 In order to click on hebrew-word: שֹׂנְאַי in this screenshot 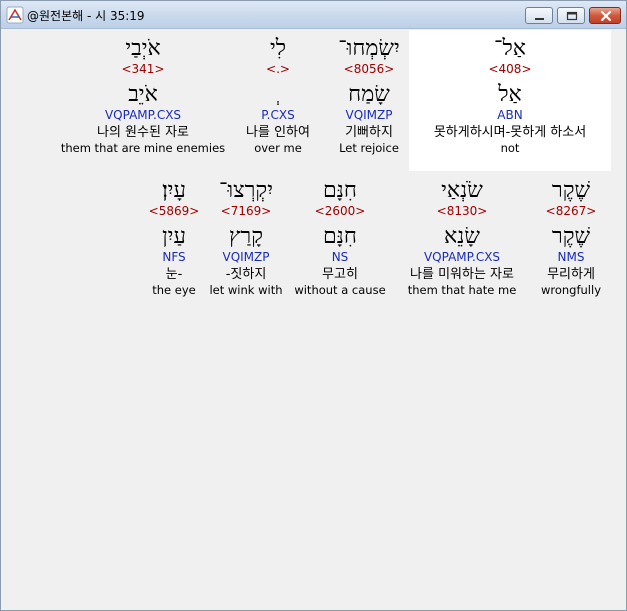, I will do `click(462, 190)`.